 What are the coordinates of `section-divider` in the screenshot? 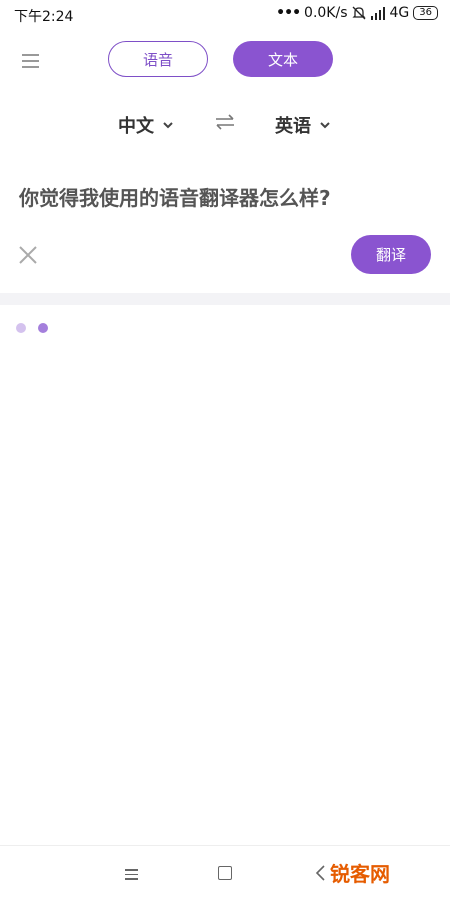 It's located at (225, 299).